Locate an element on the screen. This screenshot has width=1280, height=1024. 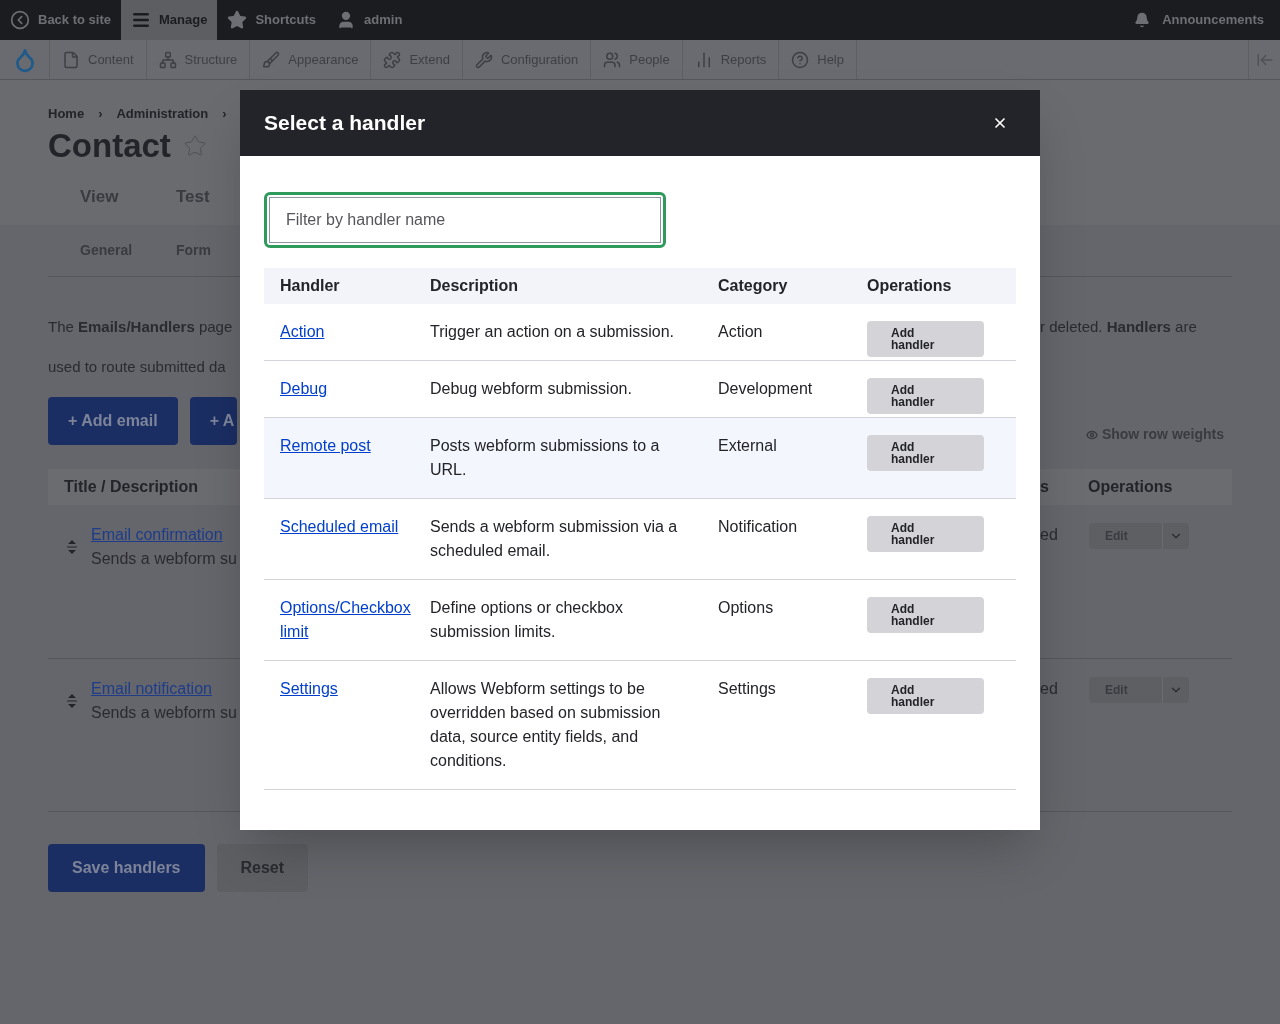
toolbar-tab: Shortcuts is located at coordinates (272, 20).